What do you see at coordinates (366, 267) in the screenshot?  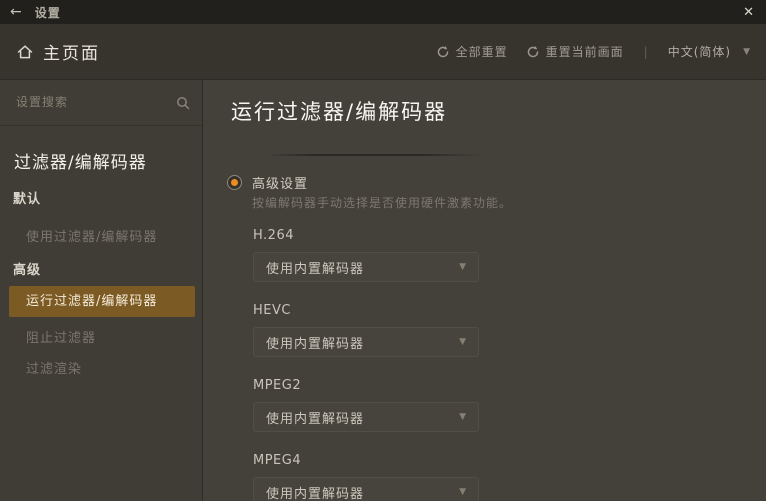 I see `codec-dropdown-h264: 使用内置解码器 ▼` at bounding box center [366, 267].